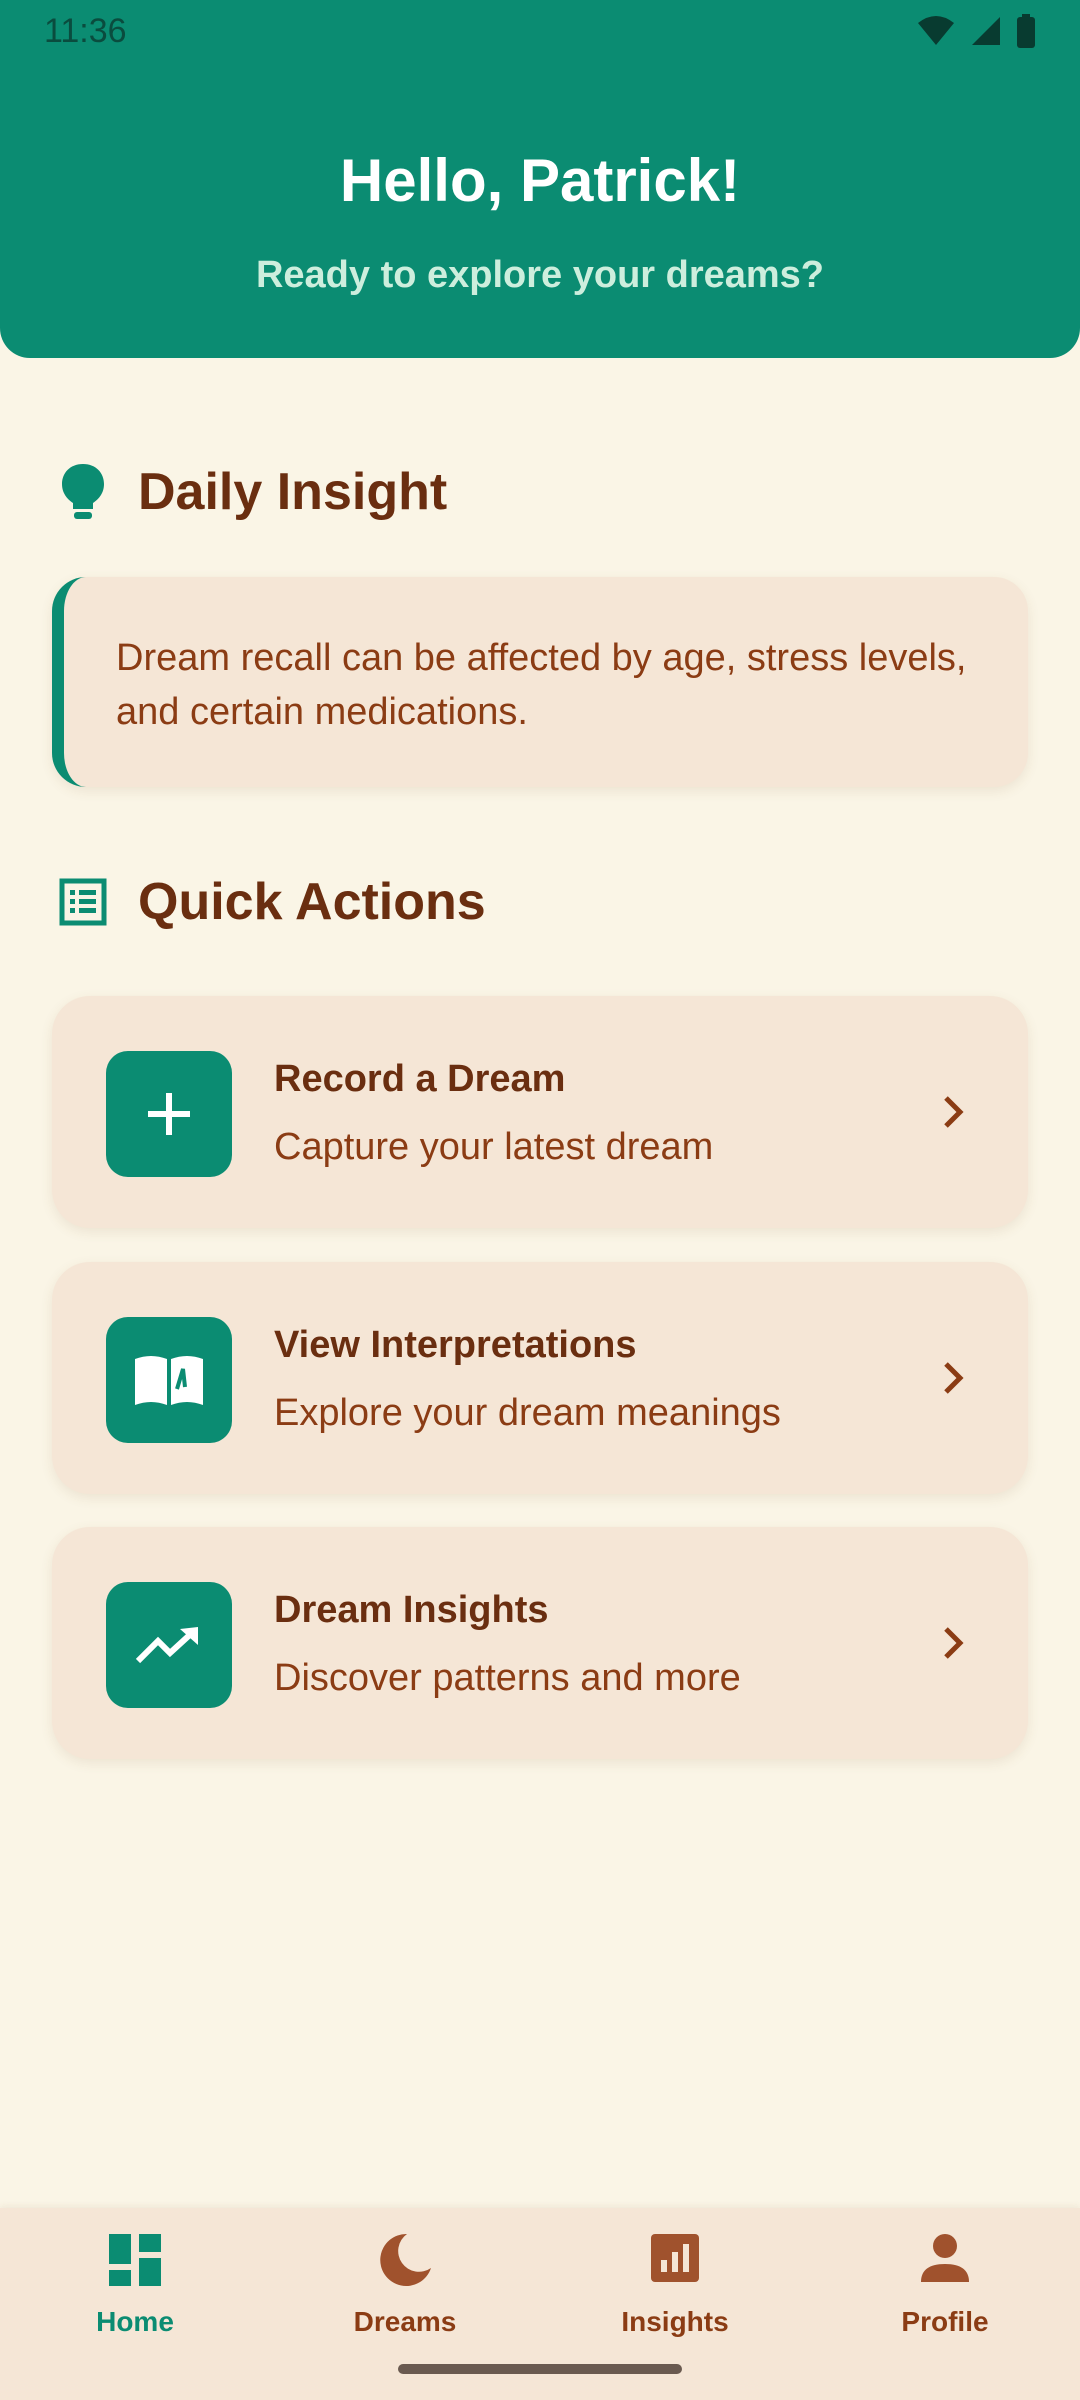  I want to click on nav-item-profile: Profile, so click(945, 2304).